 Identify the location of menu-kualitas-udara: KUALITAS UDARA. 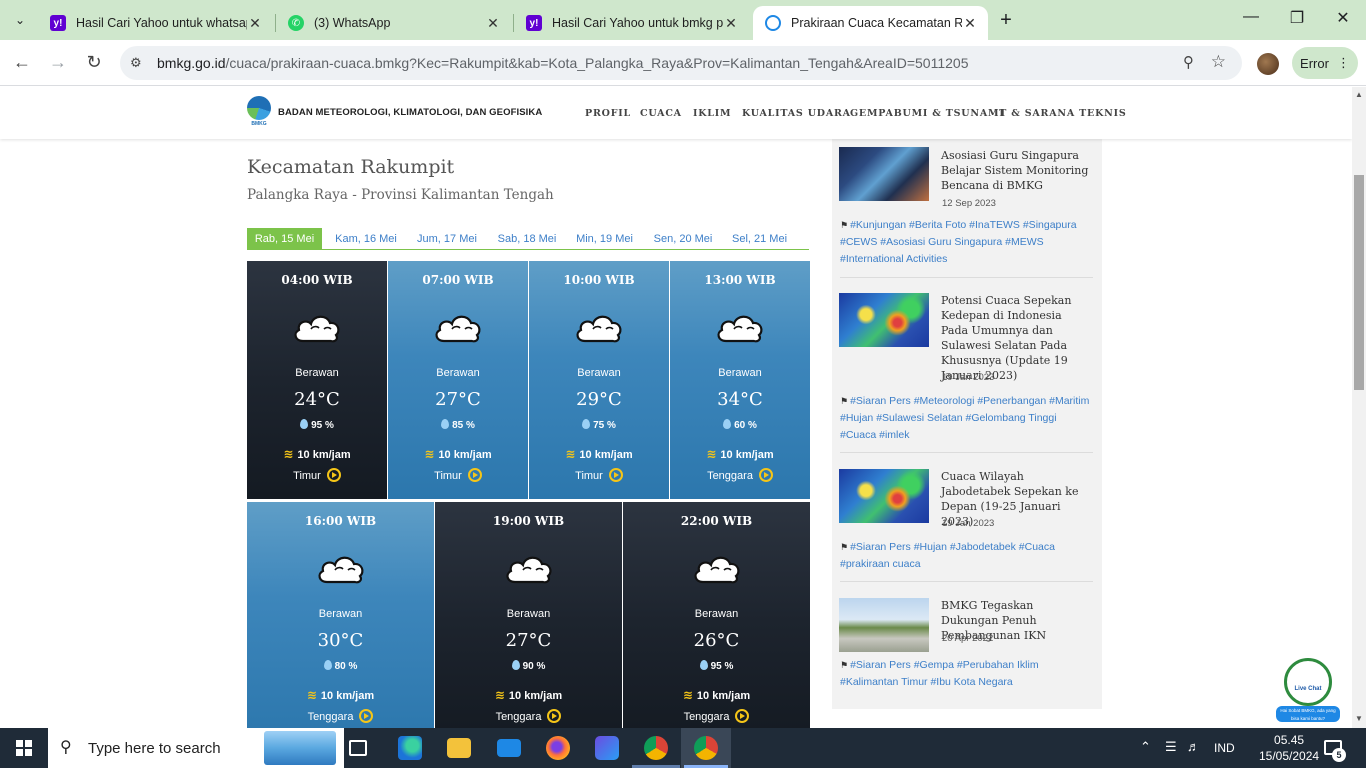
(796, 113).